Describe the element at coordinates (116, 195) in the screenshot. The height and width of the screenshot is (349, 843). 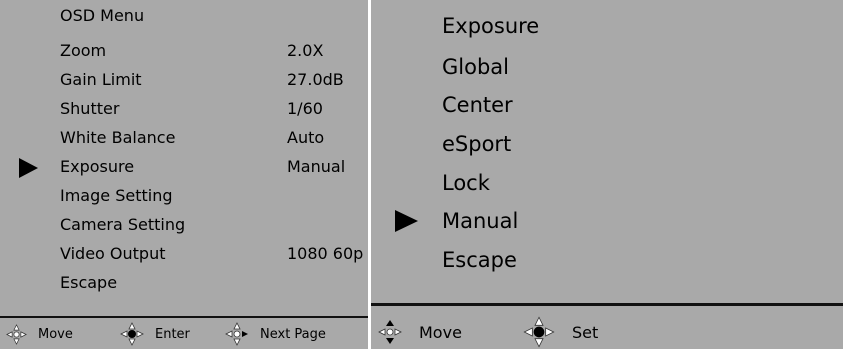
I see `menu-item-image-setting: Image Setting` at that location.